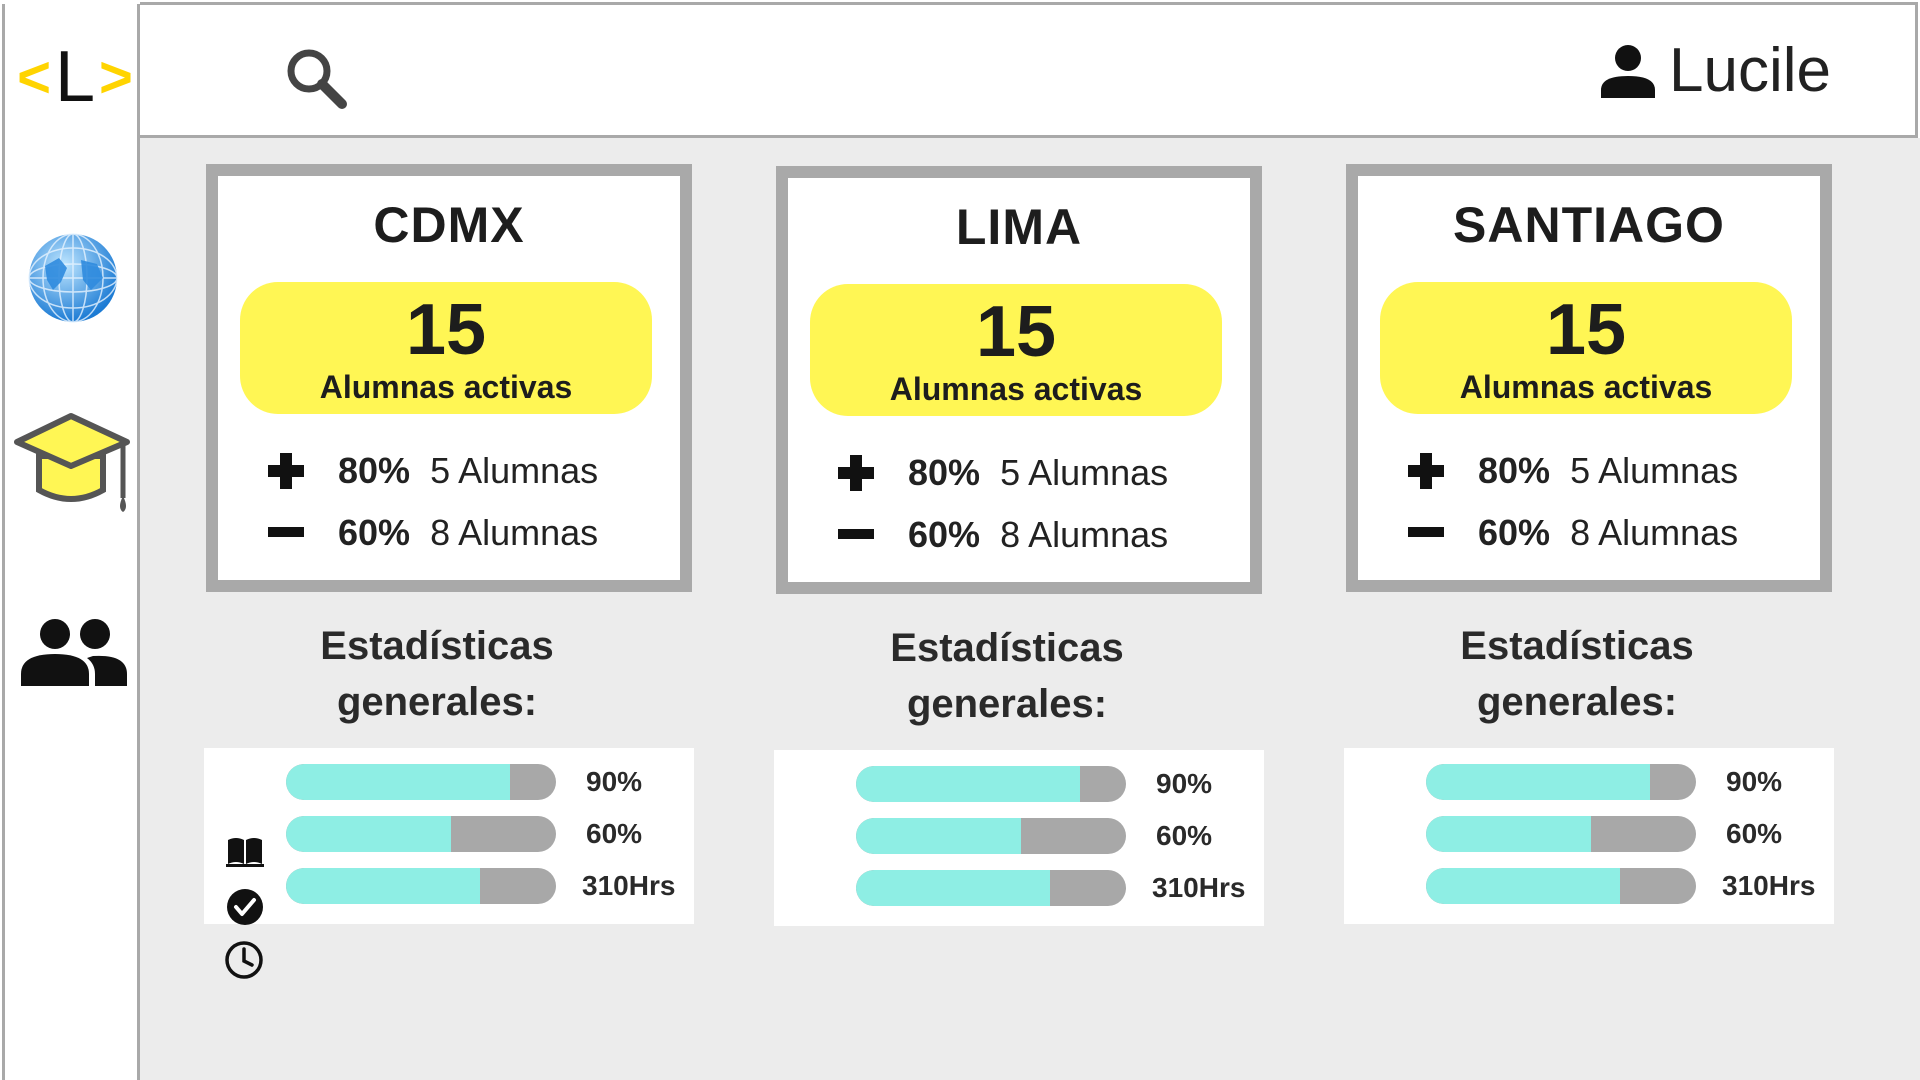 This screenshot has height=1080, width=1920. I want to click on user-menu: Lucile, so click(1716, 70).